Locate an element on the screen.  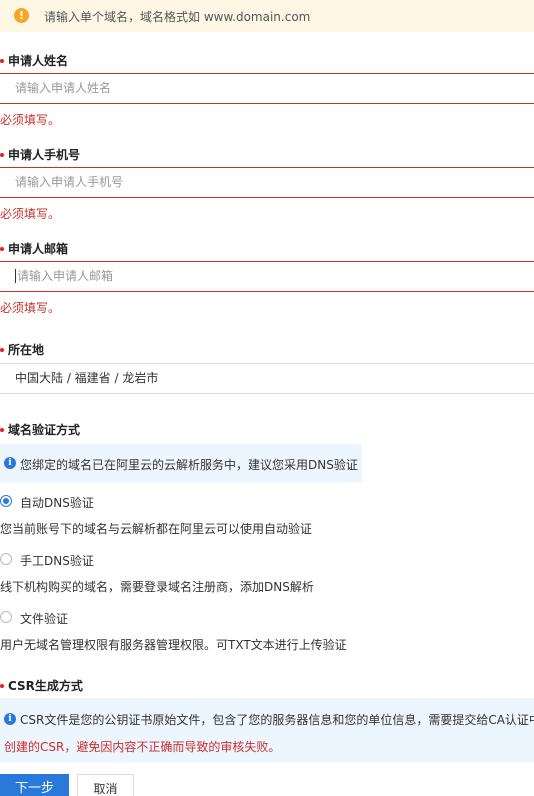
dns-suggestion-text: 您绑定的域名已在阿里云的云解析服务中，建议您采用DNS验证 is located at coordinates (189, 465).